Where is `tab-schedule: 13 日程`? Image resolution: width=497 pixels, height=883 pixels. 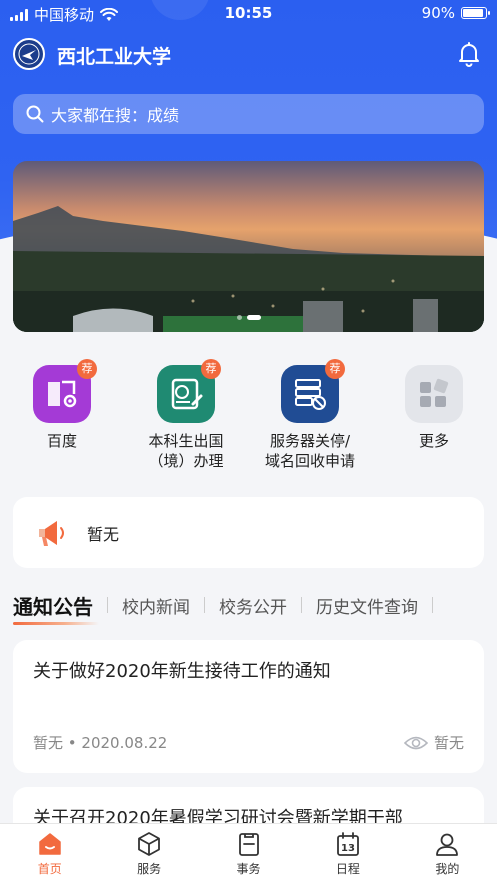 tab-schedule: 13 日程 is located at coordinates (347, 853).